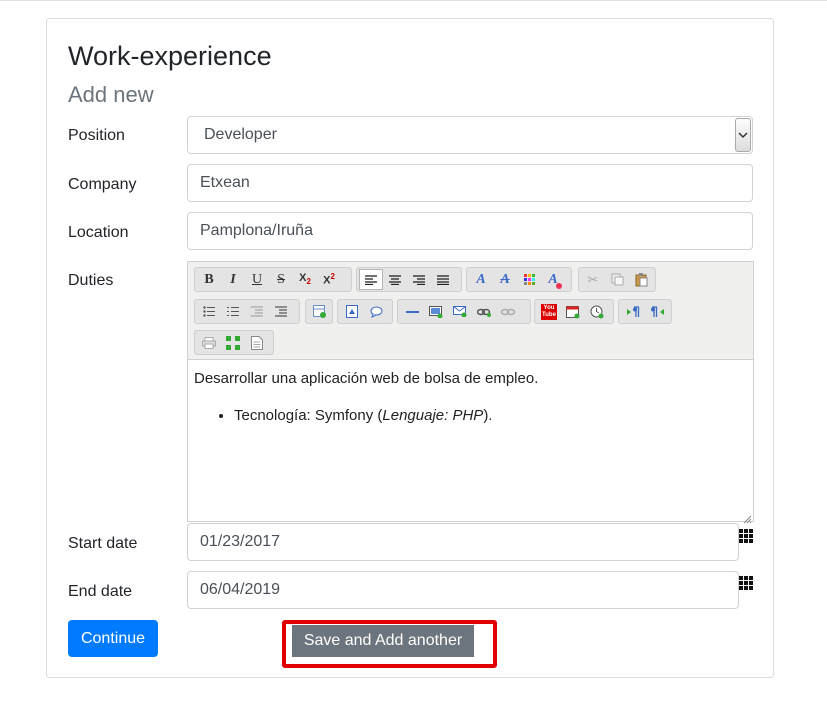  I want to click on fullscreen-icon, so click(233, 342).